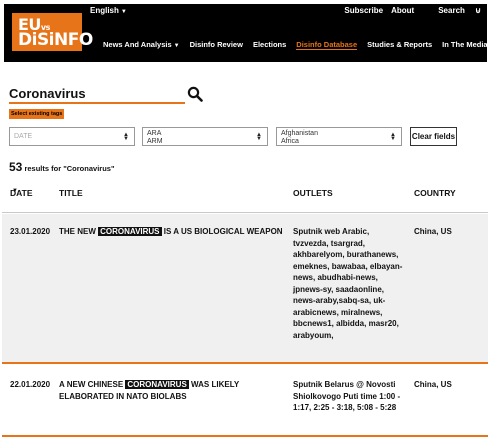 The image size is (491, 441). What do you see at coordinates (71, 193) in the screenshot?
I see `title-column-header: TITLE` at bounding box center [71, 193].